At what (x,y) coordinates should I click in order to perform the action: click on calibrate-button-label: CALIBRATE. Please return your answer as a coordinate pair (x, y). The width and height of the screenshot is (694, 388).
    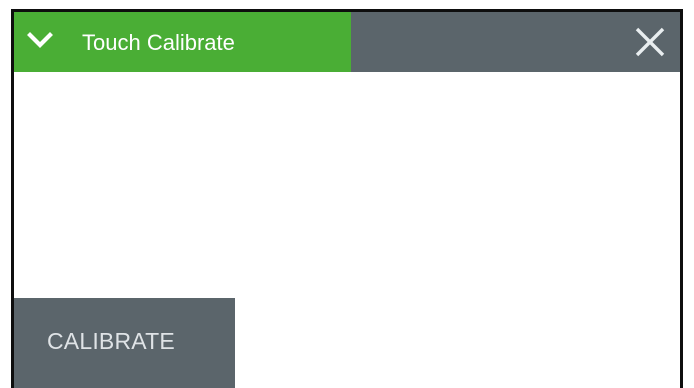
    Looking at the image, I should click on (111, 341).